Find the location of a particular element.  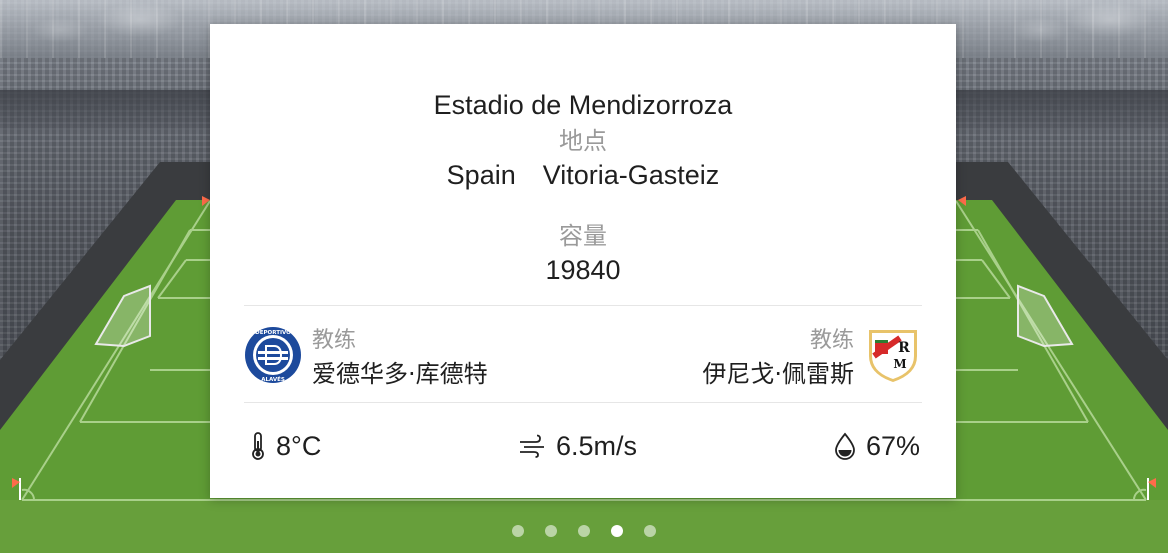

carousel-pager is located at coordinates (584, 531).